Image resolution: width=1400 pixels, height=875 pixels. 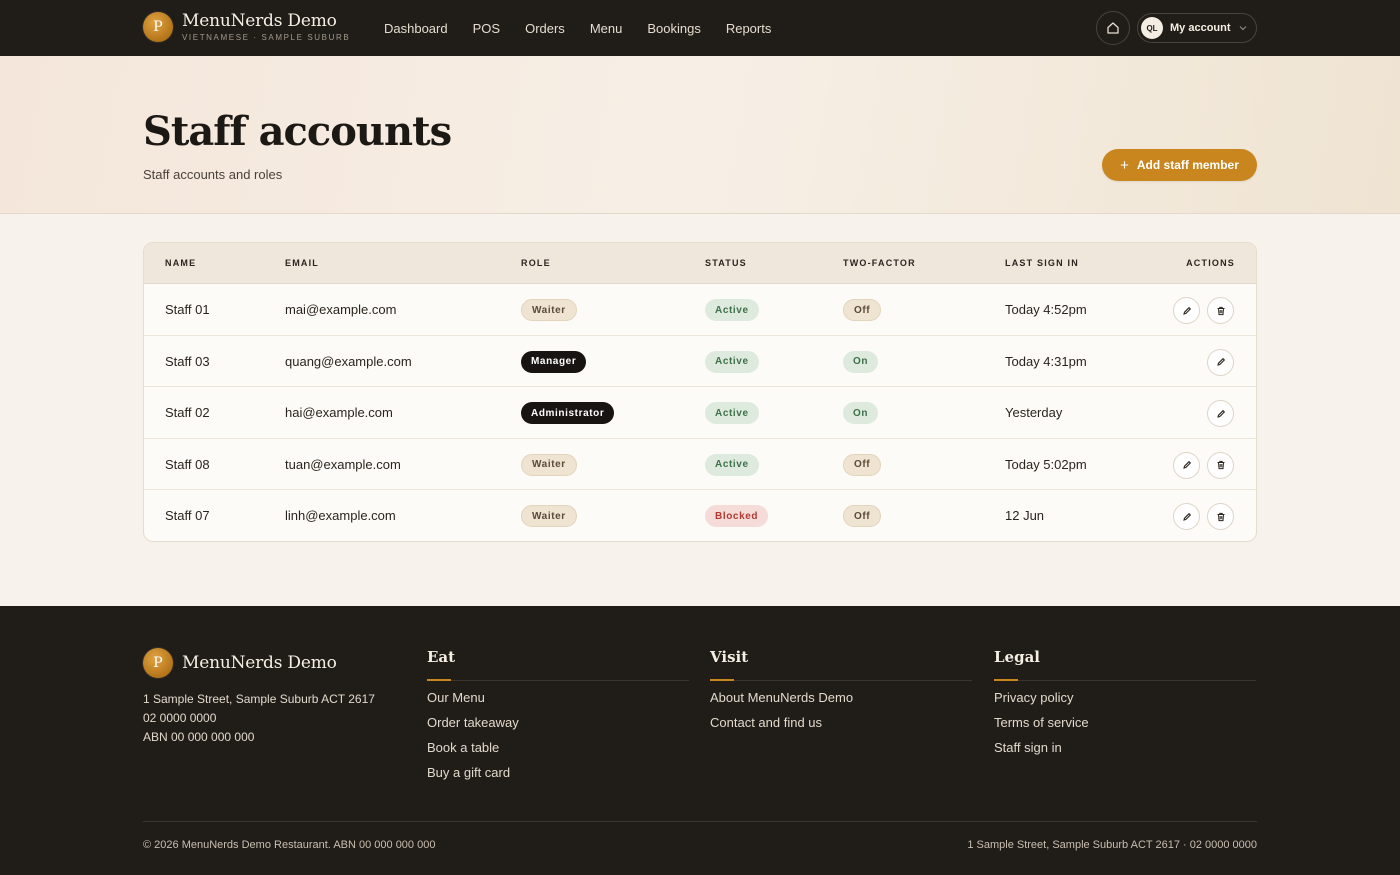 I want to click on header-last-sign-in: LAST SIGN IN, so click(x=1042, y=263).